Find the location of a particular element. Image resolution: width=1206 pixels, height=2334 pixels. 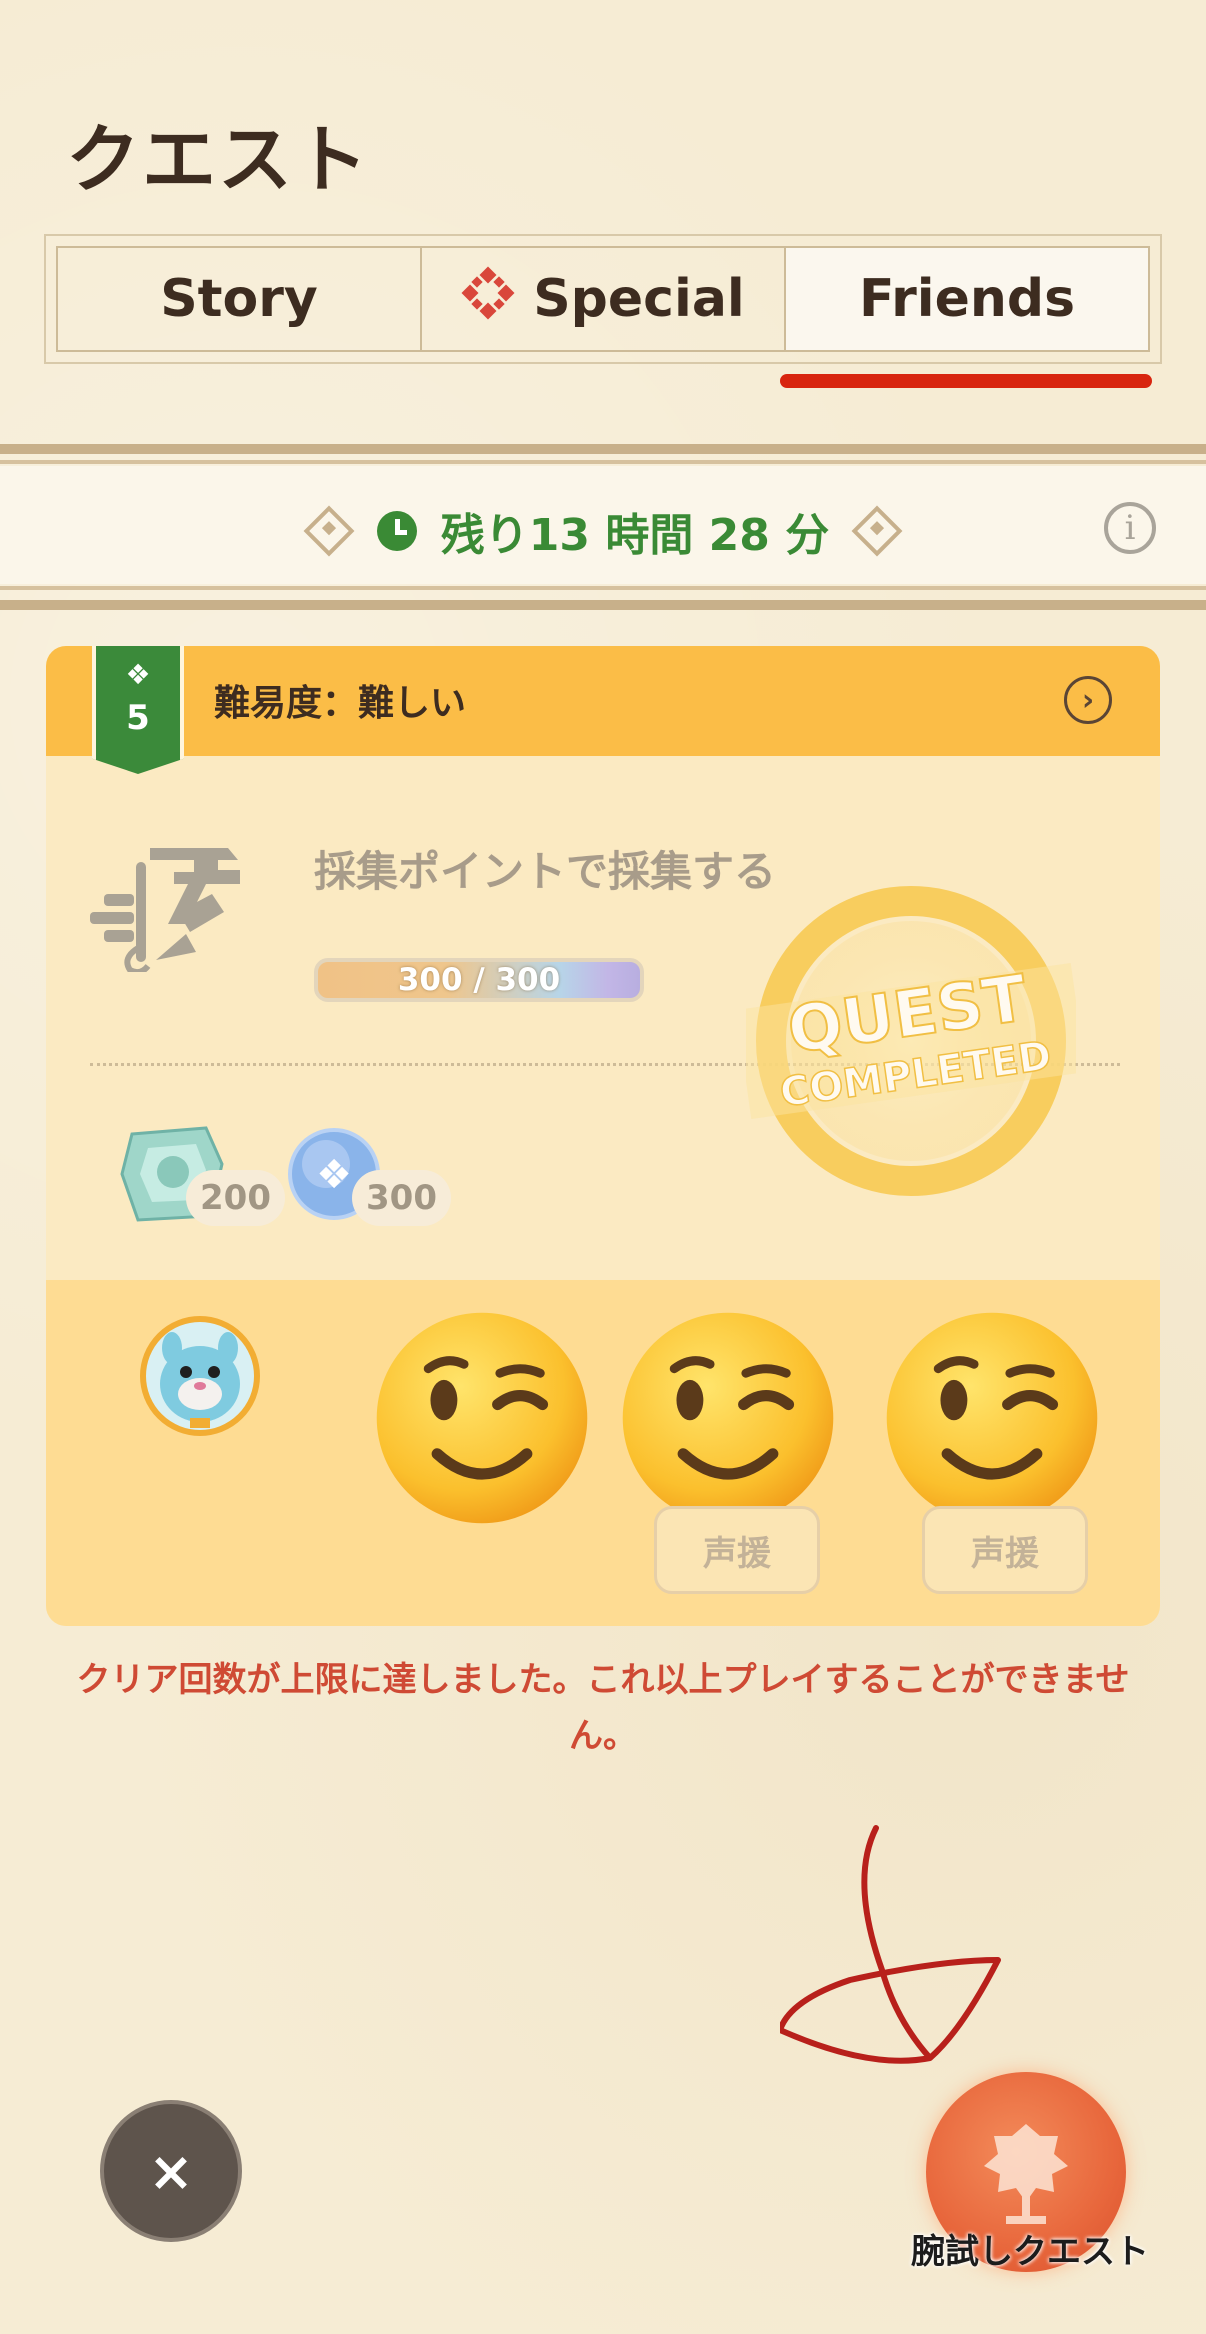

tab-bar: Story Special Friends is located at coordinates (603, 299).